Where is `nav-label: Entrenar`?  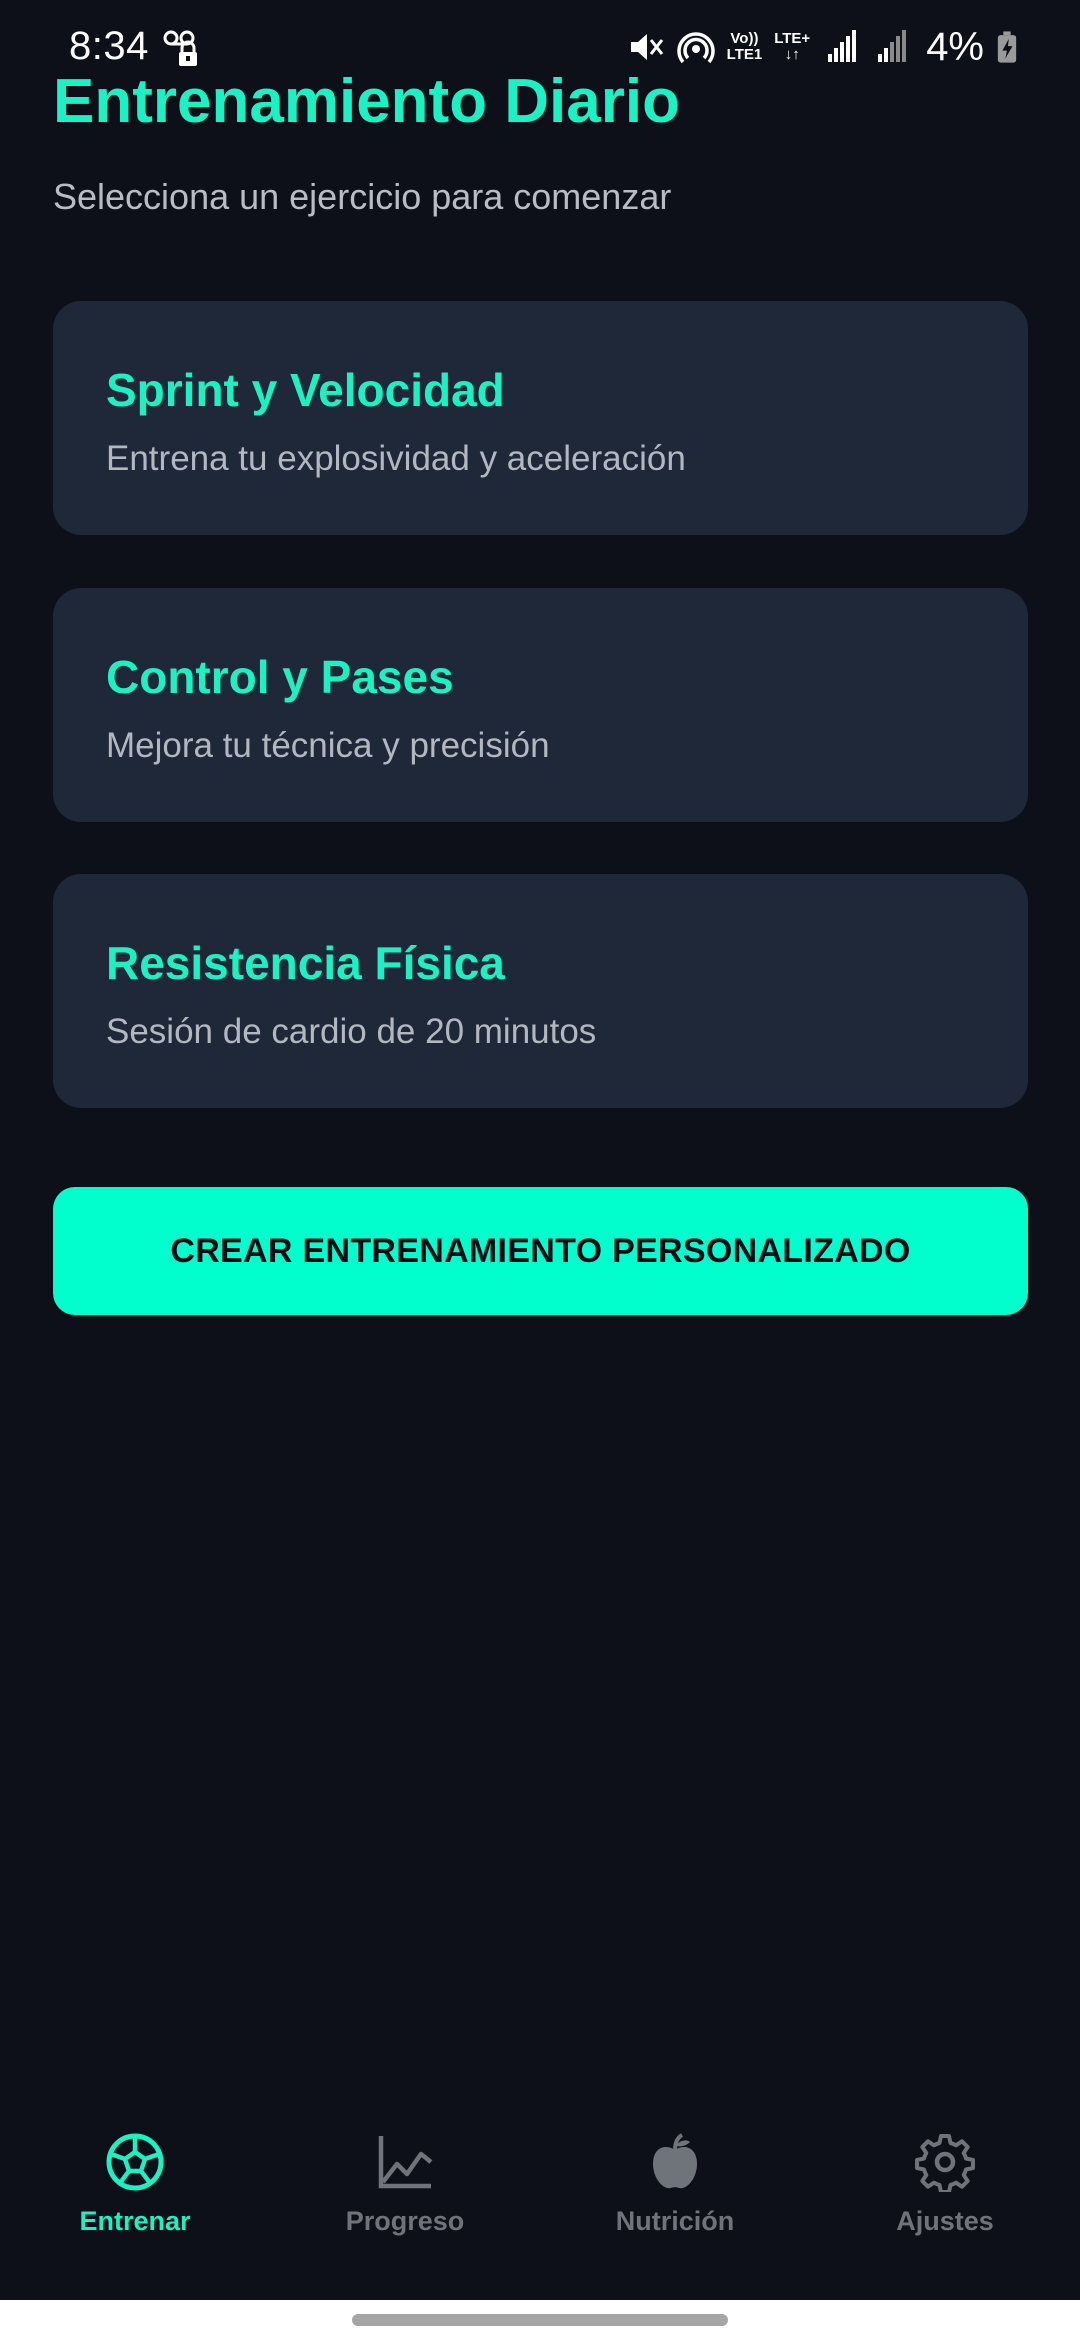 nav-label: Entrenar is located at coordinates (135, 2221).